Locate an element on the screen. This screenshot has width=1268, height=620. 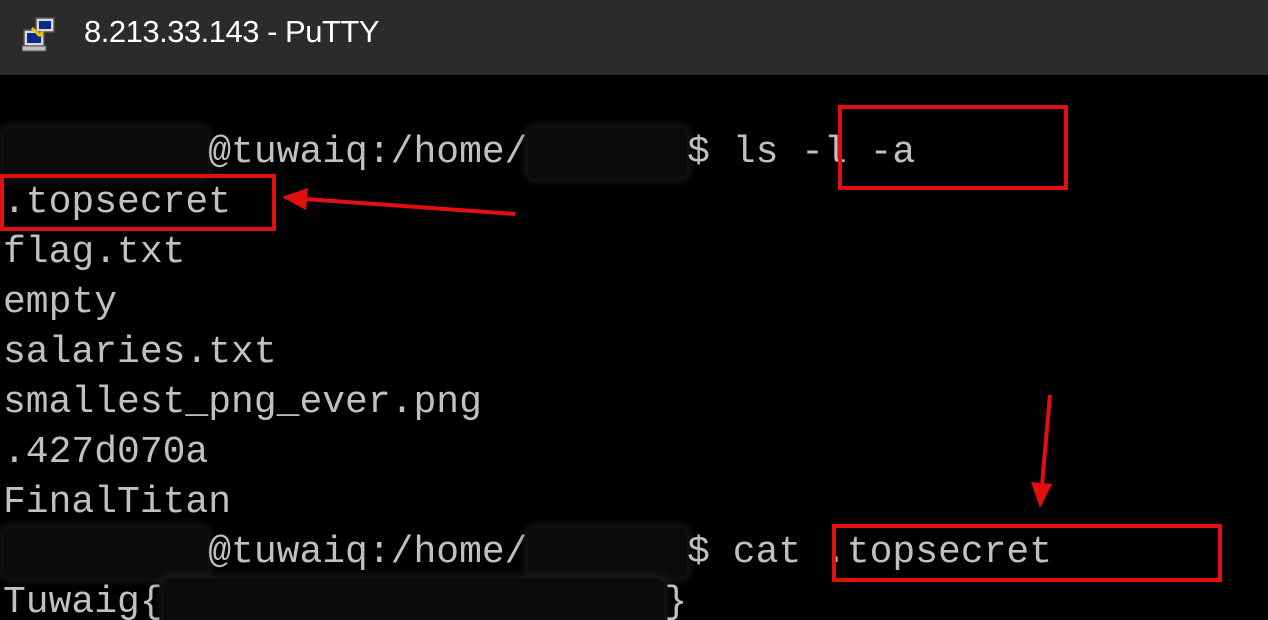
redacted-flag is located at coordinates (413, 599).